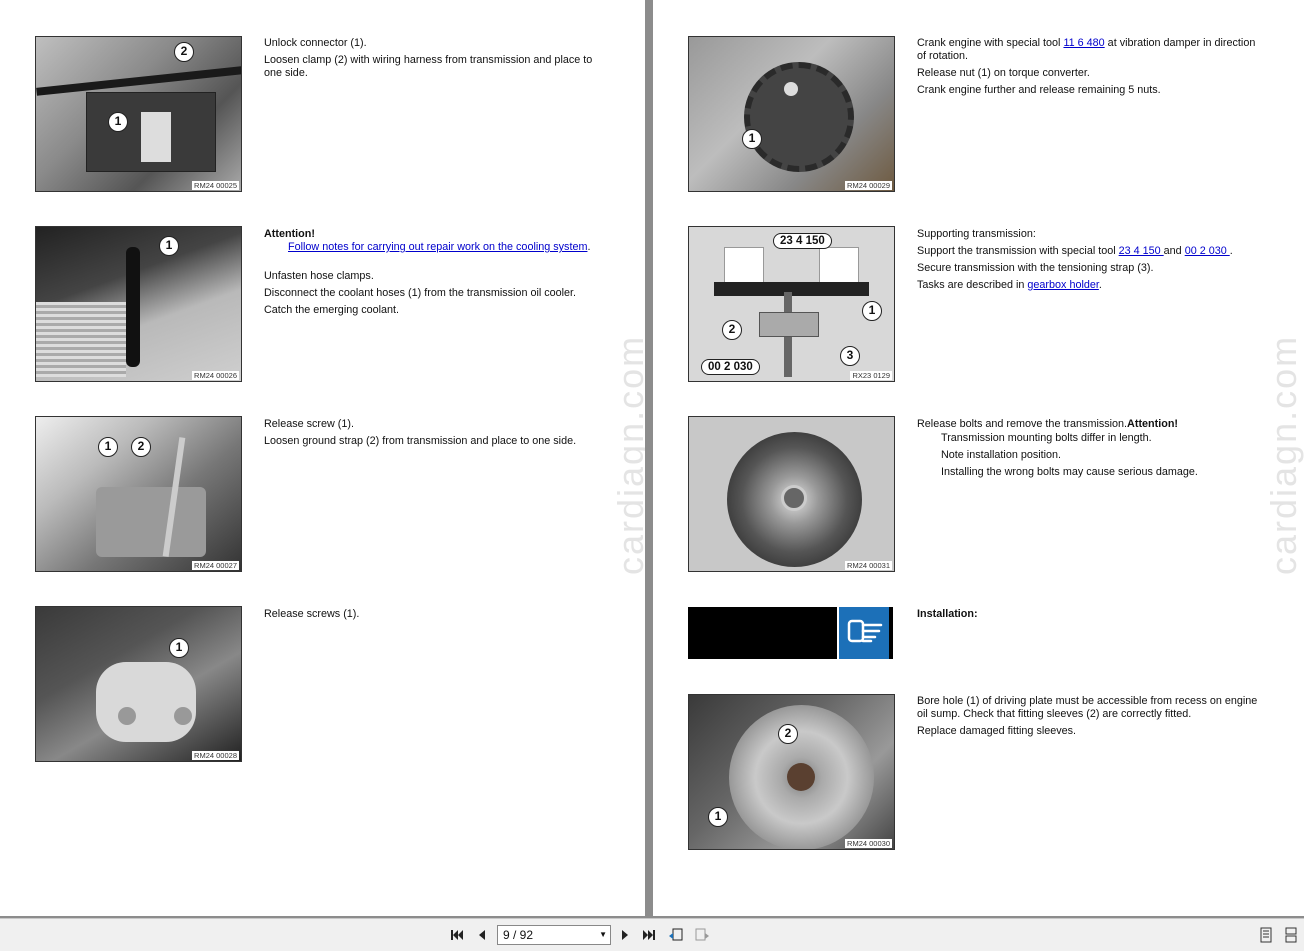  I want to click on installation-heading: Installation:, so click(947, 614).